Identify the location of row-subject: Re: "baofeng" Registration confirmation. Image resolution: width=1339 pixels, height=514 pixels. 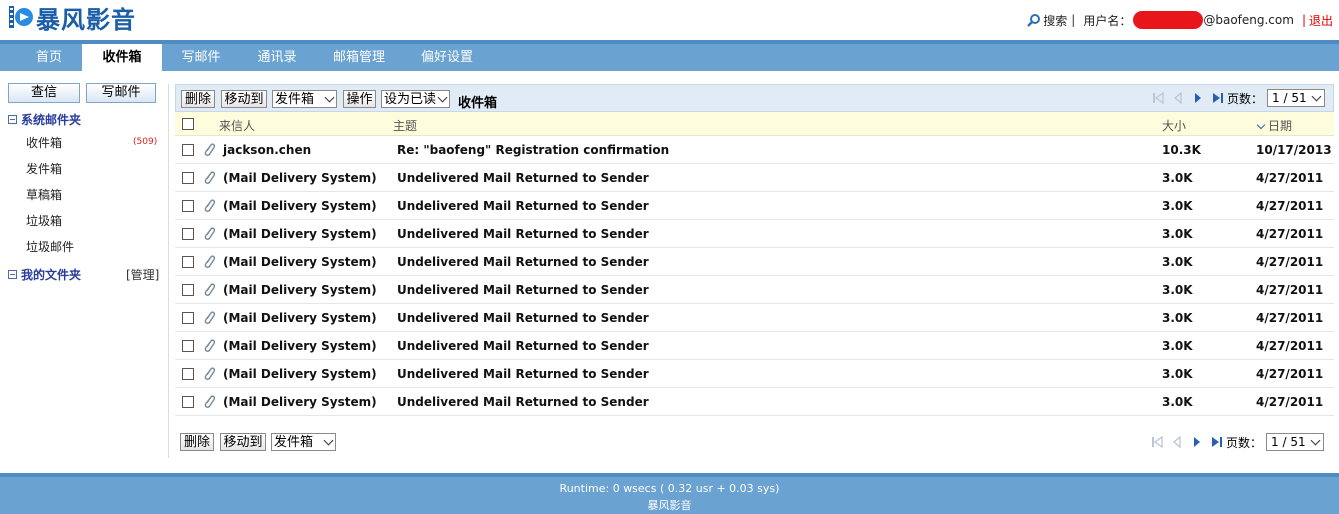
(533, 150).